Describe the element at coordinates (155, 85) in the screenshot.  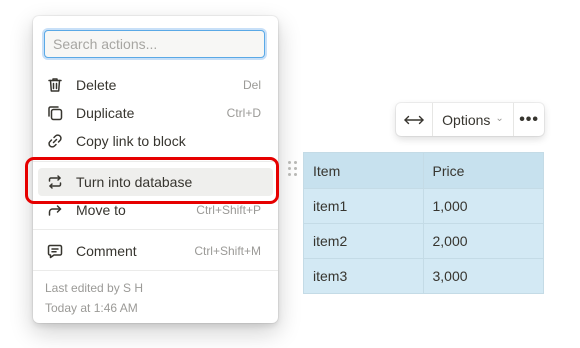
I see `menu-item-delete: Delete Del` at that location.